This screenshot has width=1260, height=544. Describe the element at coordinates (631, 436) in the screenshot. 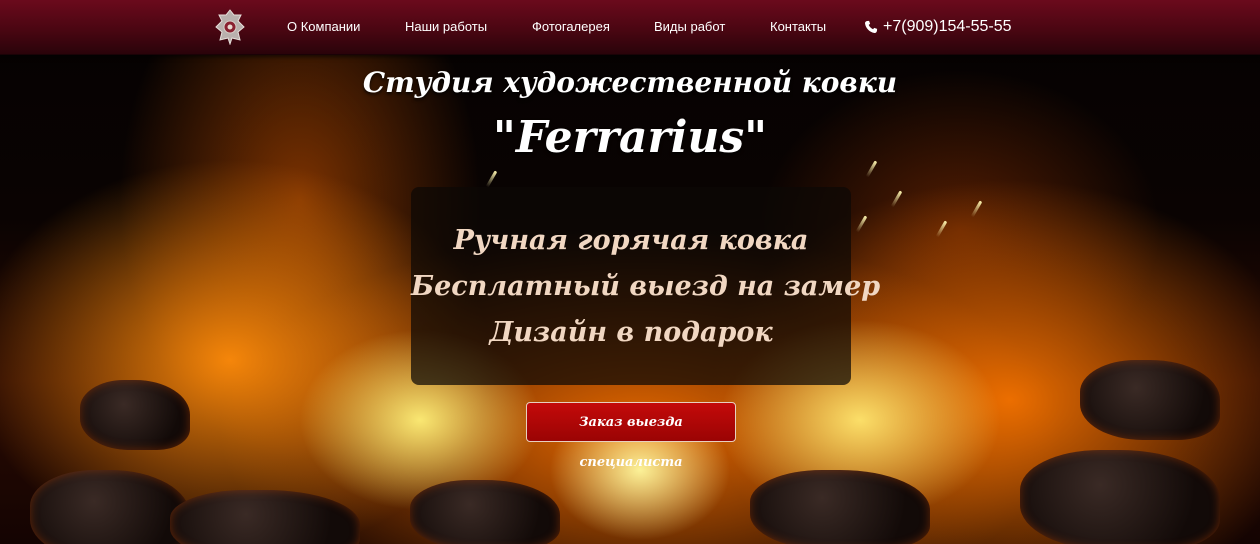

I see `order-visit-button: Заказ выезда специалиста` at that location.